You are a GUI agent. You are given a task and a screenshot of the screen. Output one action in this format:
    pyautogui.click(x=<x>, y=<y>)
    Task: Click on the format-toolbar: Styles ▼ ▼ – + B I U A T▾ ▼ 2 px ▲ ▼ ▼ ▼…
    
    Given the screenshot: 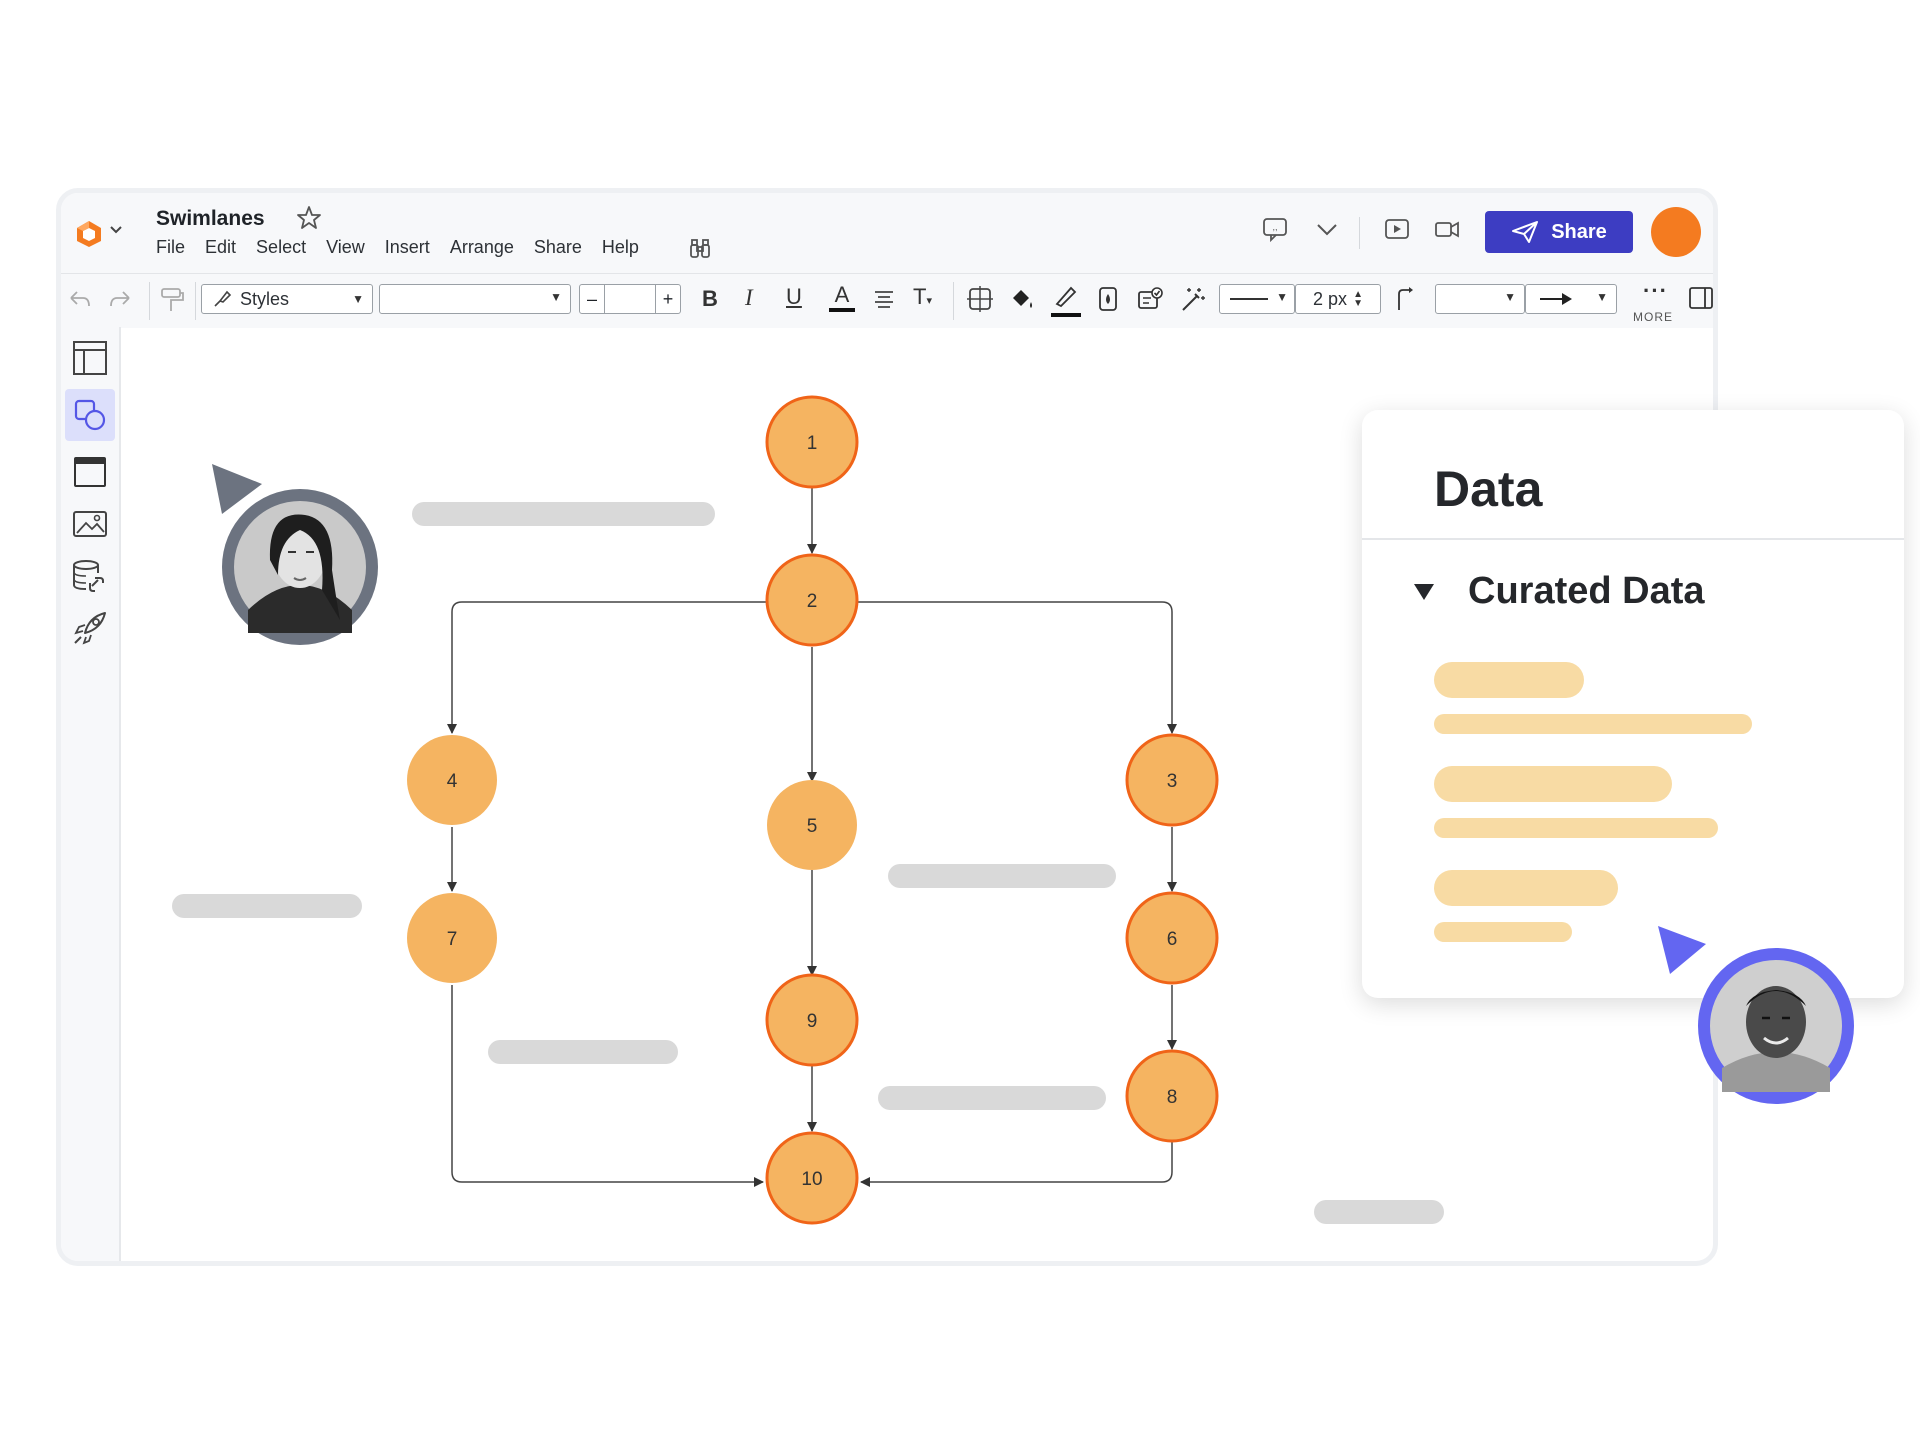 What is the action you would take?
    pyautogui.click(x=887, y=300)
    